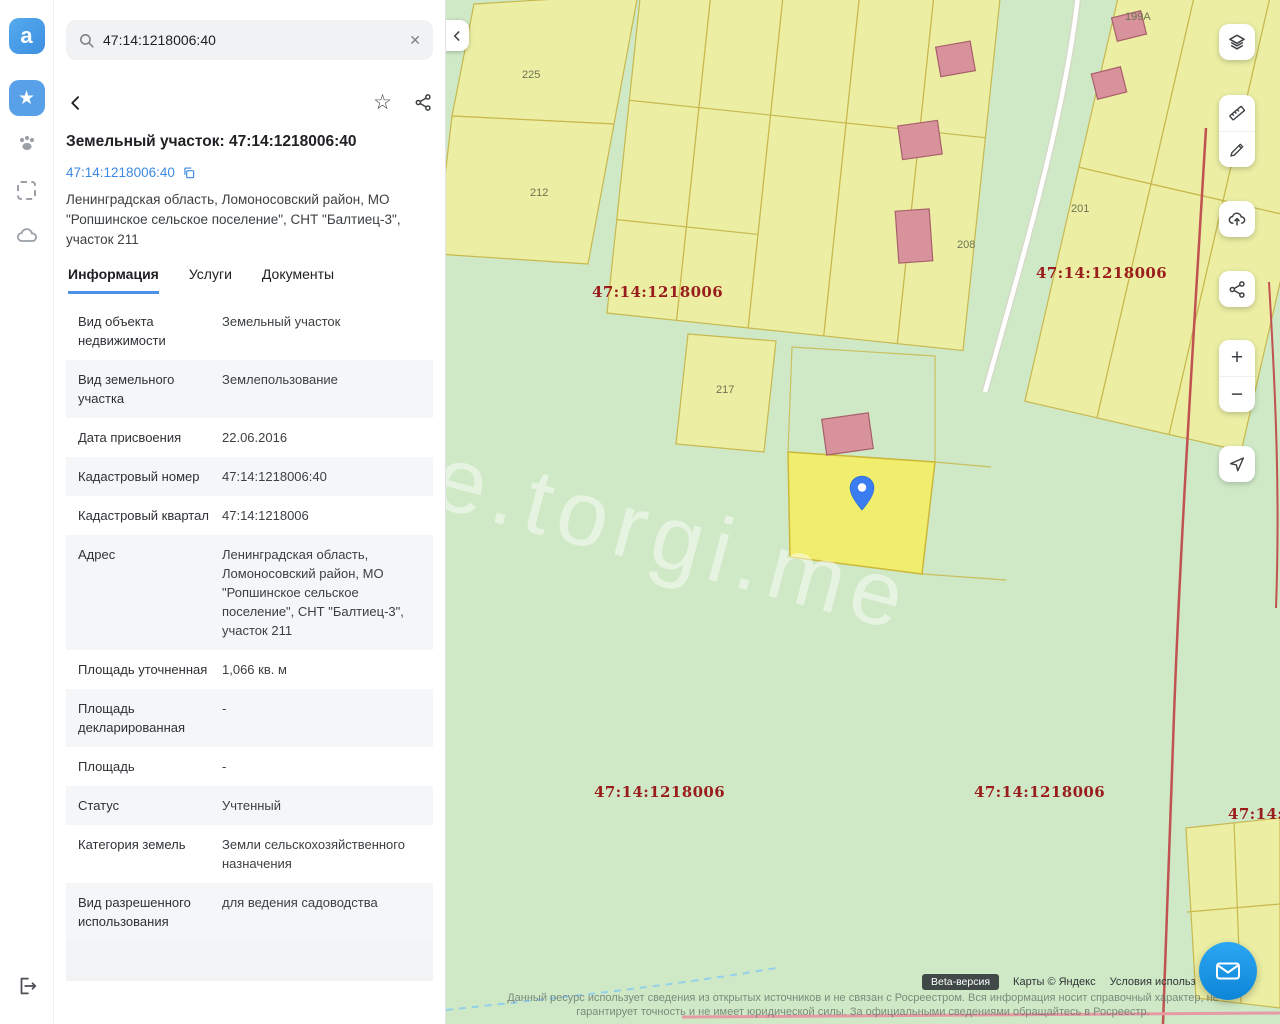 This screenshot has width=1280, height=1024. I want to click on favorites-rail-button: ★, so click(26, 98).